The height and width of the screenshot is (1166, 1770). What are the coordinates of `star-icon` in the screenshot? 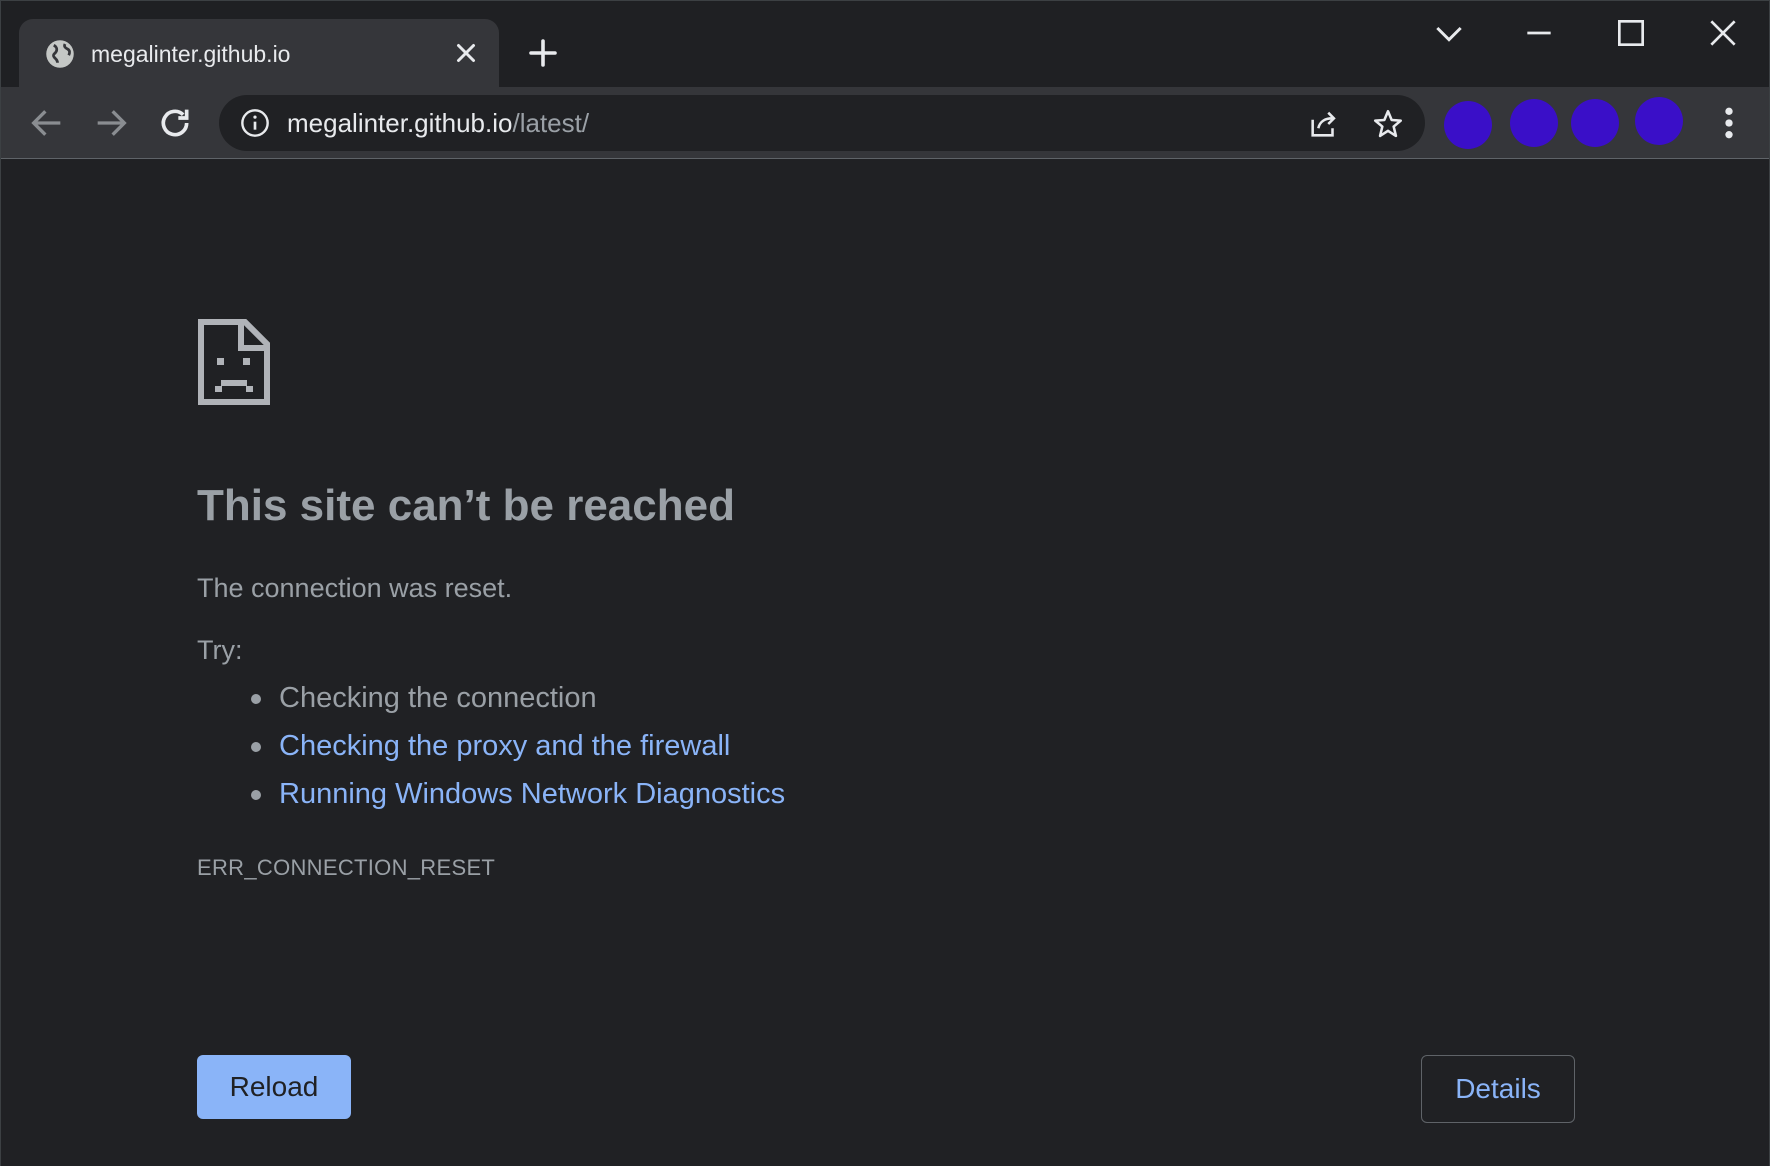 It's located at (1388, 124).